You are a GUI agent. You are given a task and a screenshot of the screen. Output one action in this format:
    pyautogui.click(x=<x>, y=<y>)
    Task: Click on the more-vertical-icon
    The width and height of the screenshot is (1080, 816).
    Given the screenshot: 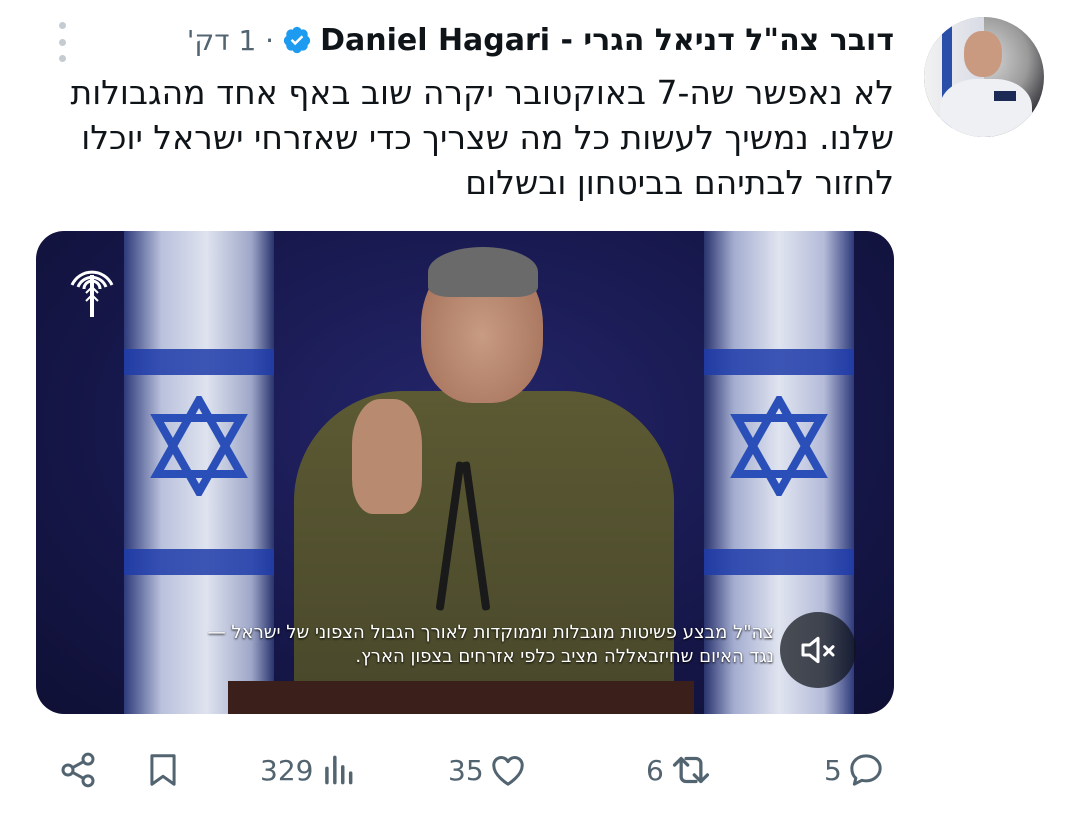 What is the action you would take?
    pyautogui.click(x=62, y=42)
    